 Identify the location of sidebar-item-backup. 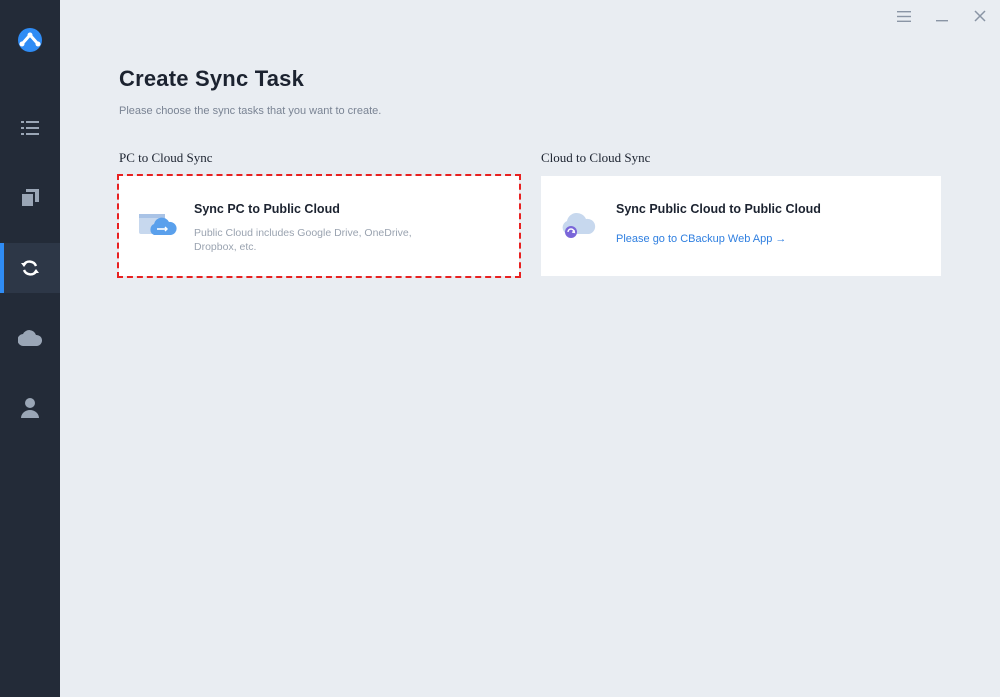
(30, 198).